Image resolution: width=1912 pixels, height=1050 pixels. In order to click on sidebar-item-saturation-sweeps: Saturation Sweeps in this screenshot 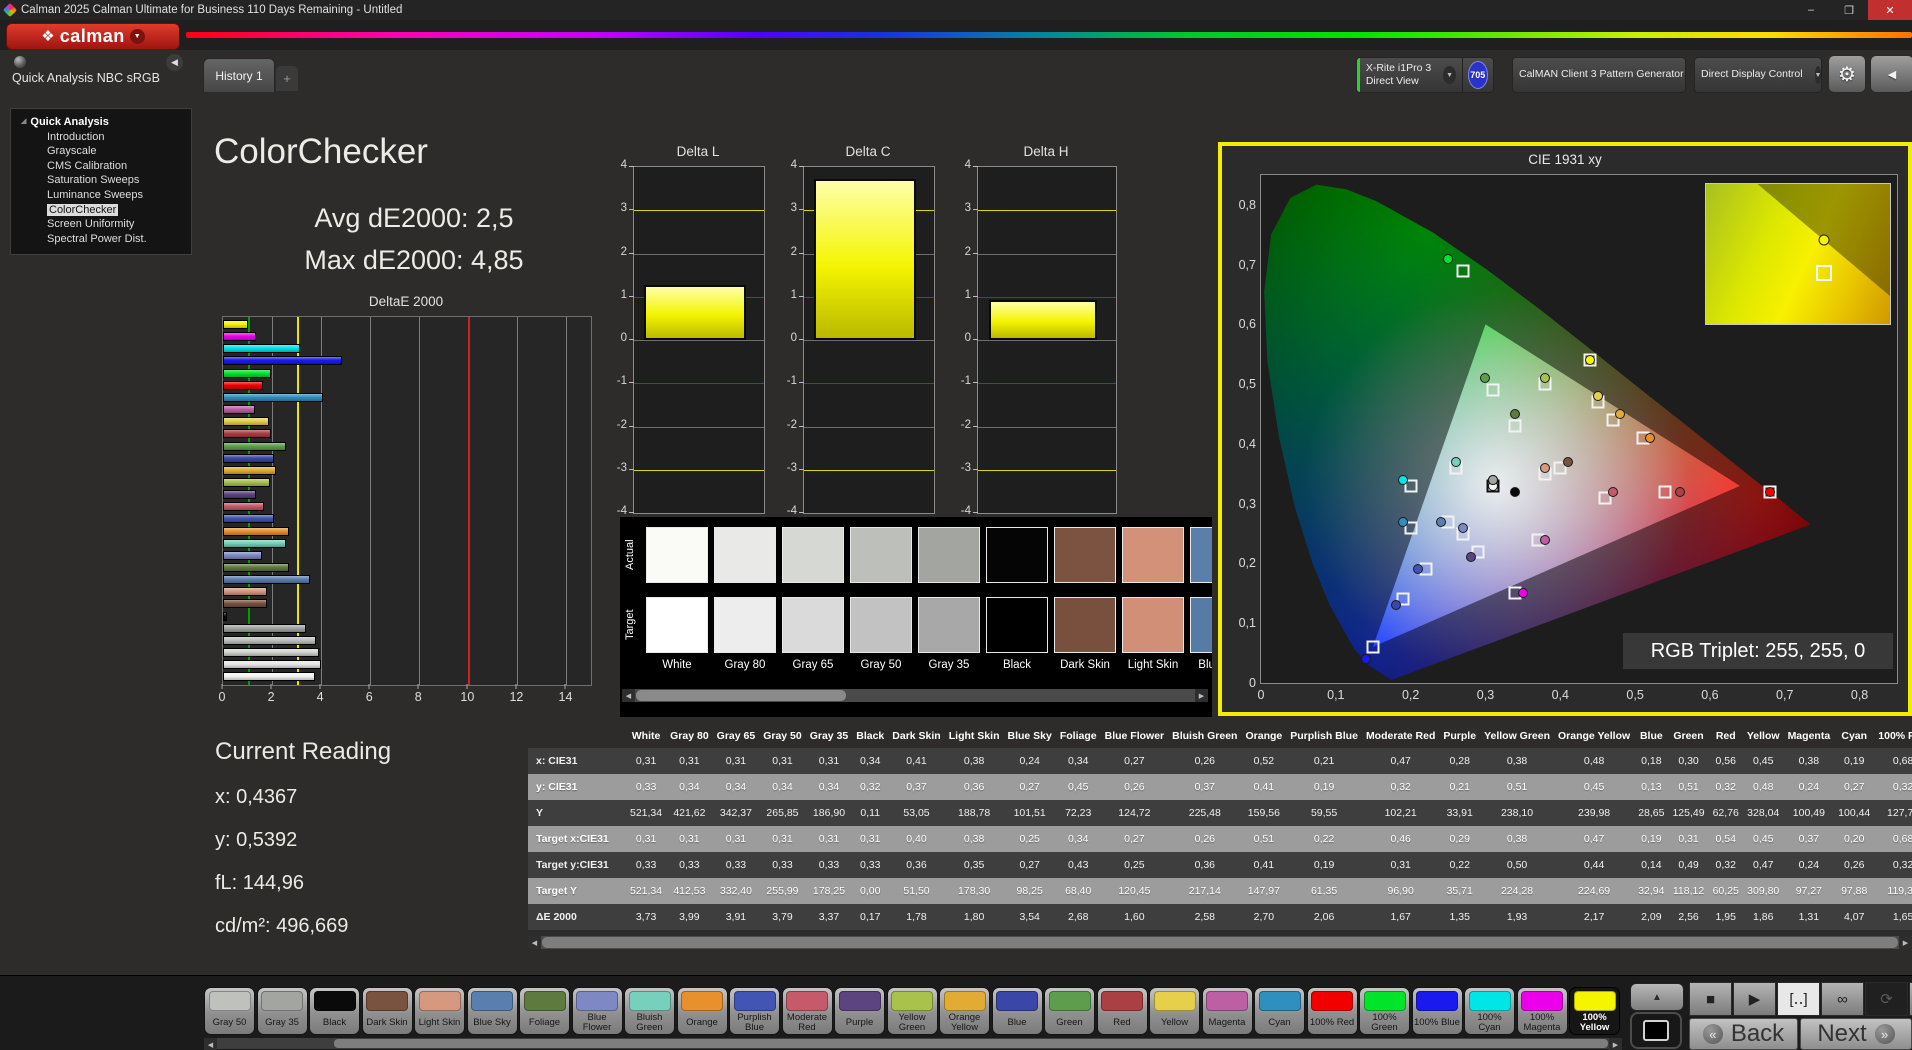, I will do `click(101, 180)`.